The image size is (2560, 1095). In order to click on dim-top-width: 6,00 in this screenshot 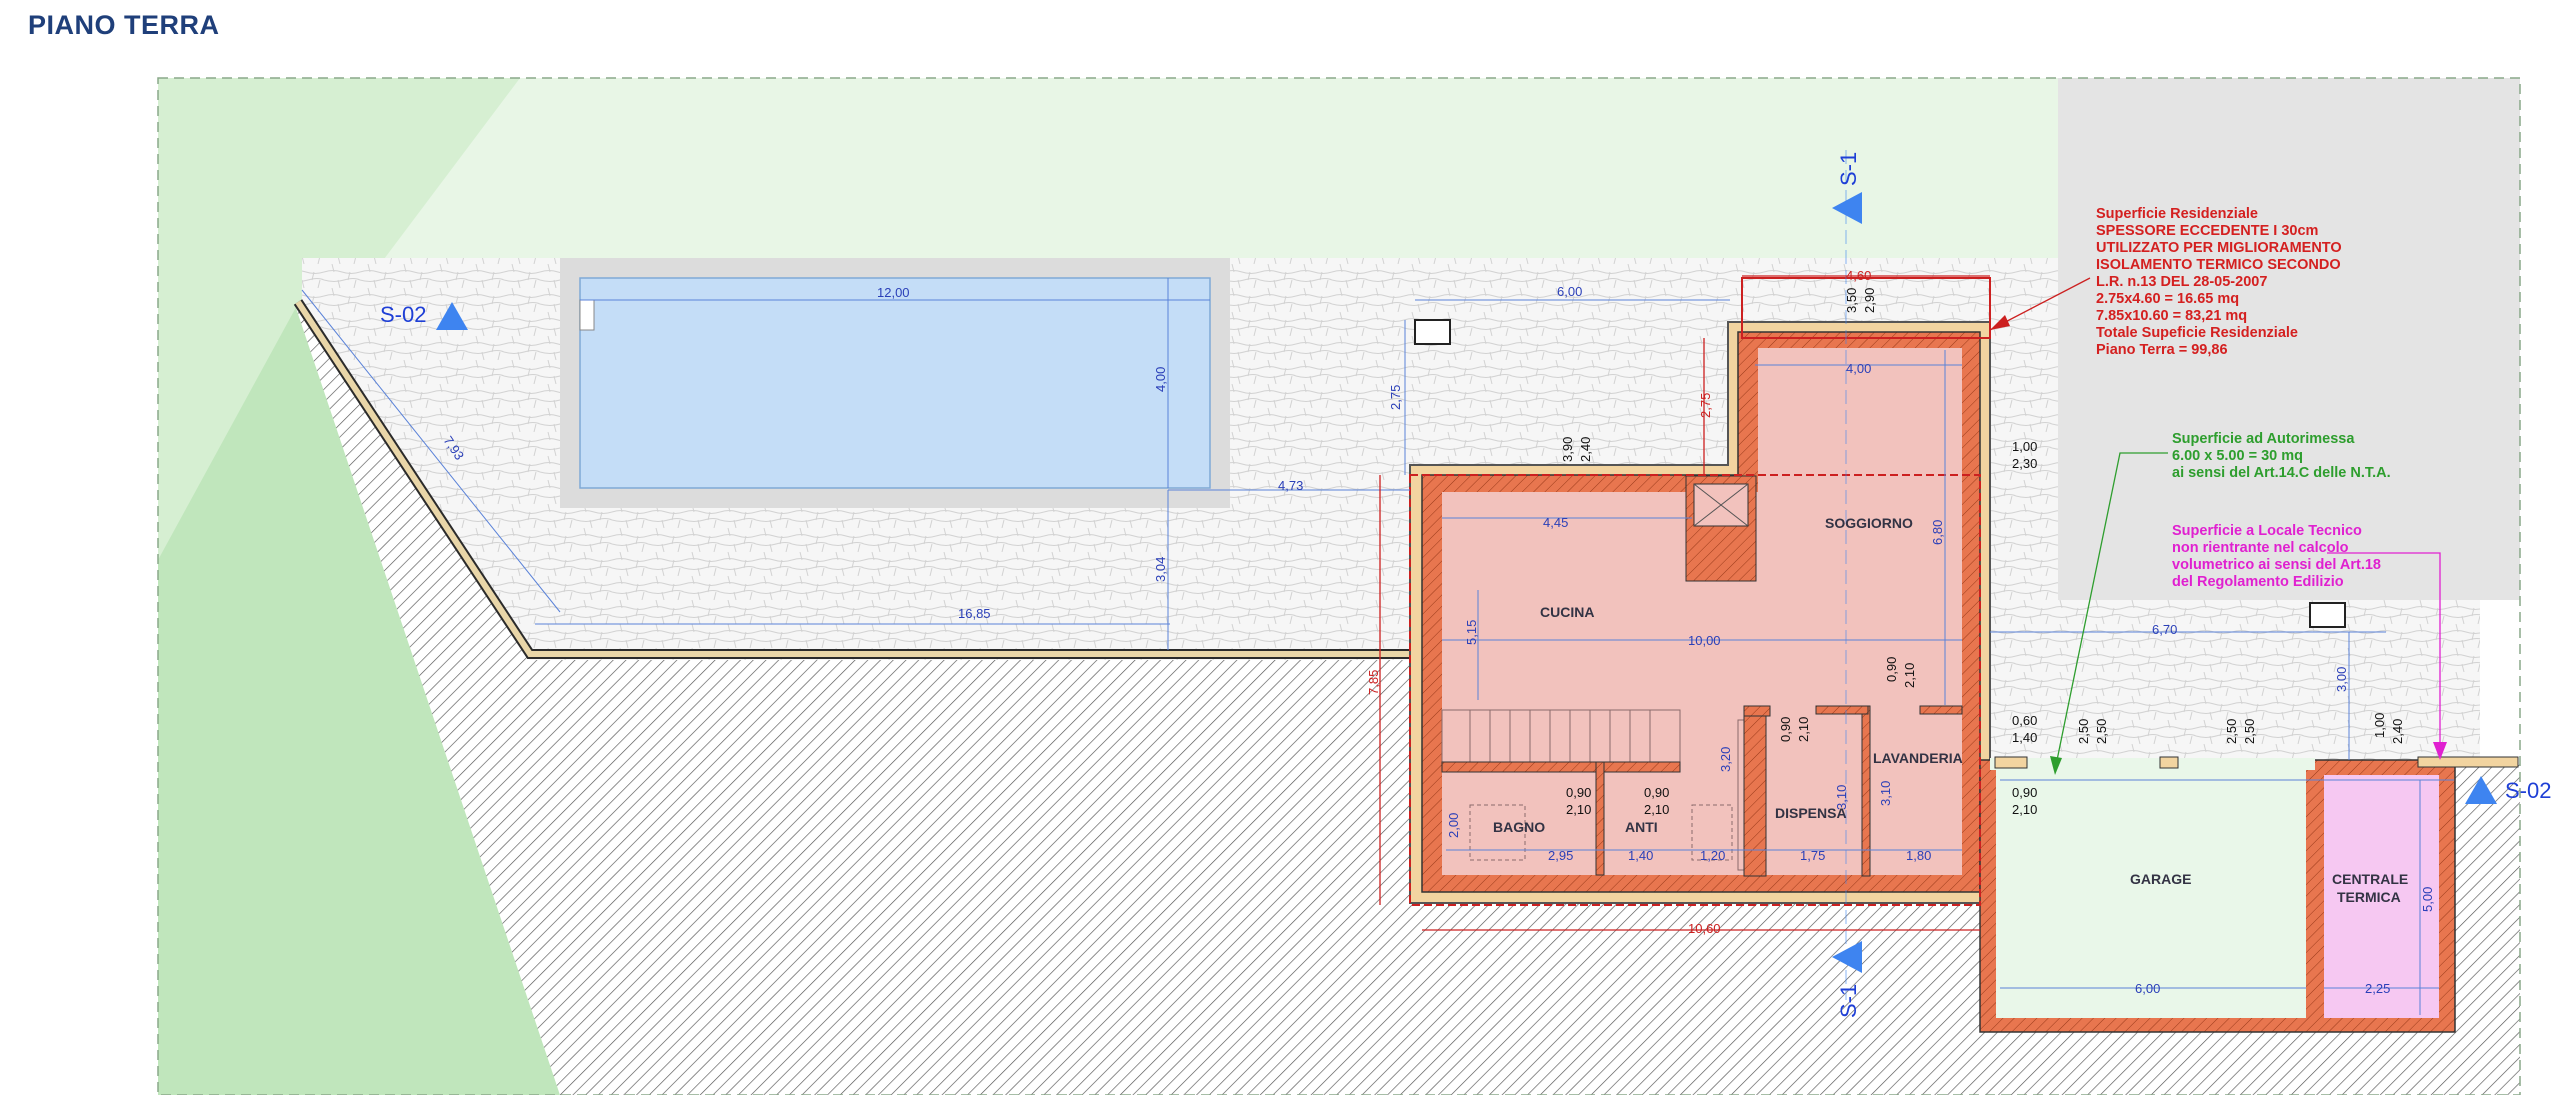, I will do `click(1569, 291)`.